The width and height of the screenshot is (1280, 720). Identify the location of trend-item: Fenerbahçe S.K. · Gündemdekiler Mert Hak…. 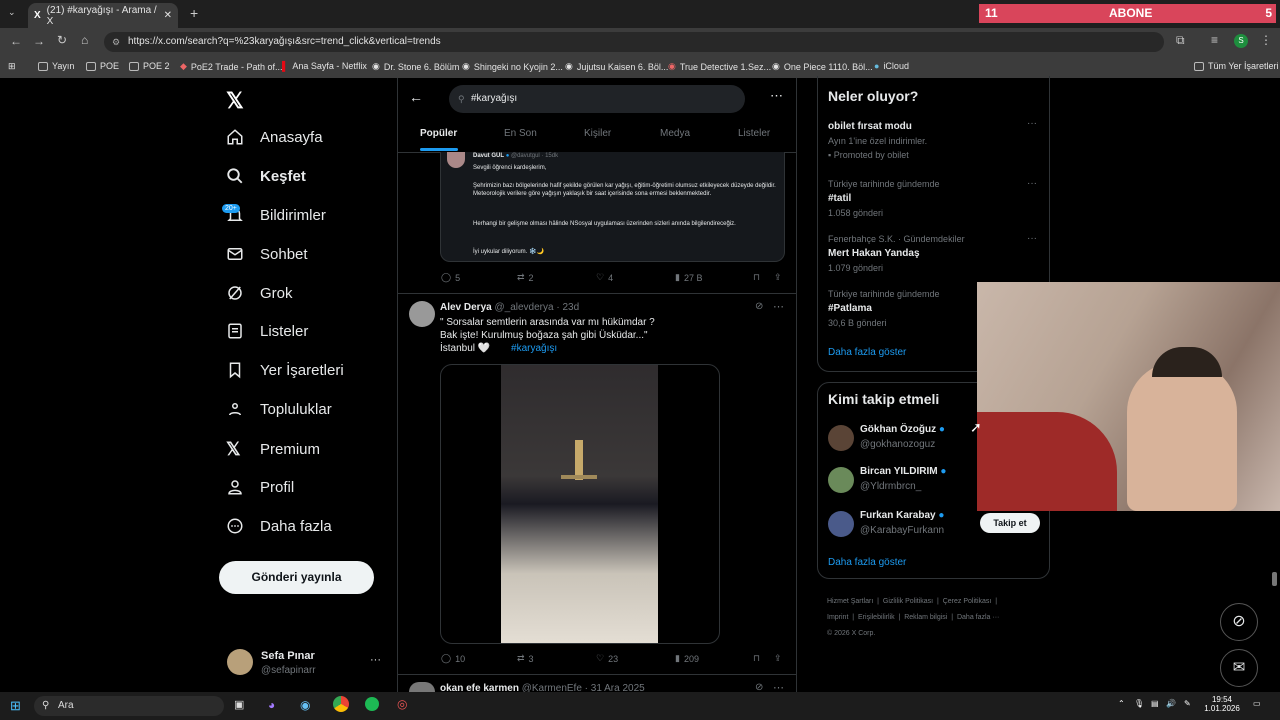
(933, 253).